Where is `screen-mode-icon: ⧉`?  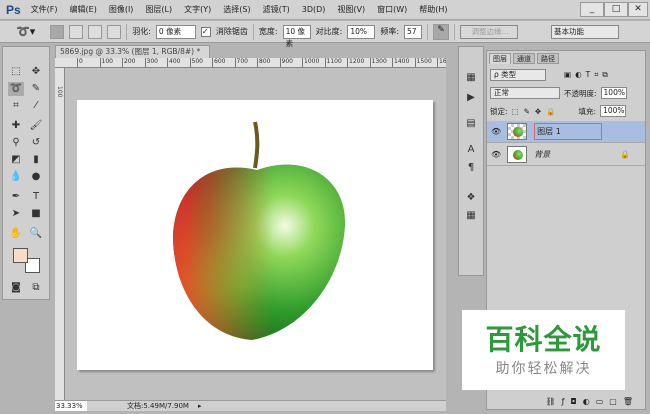 screen-mode-icon: ⧉ is located at coordinates (36, 288).